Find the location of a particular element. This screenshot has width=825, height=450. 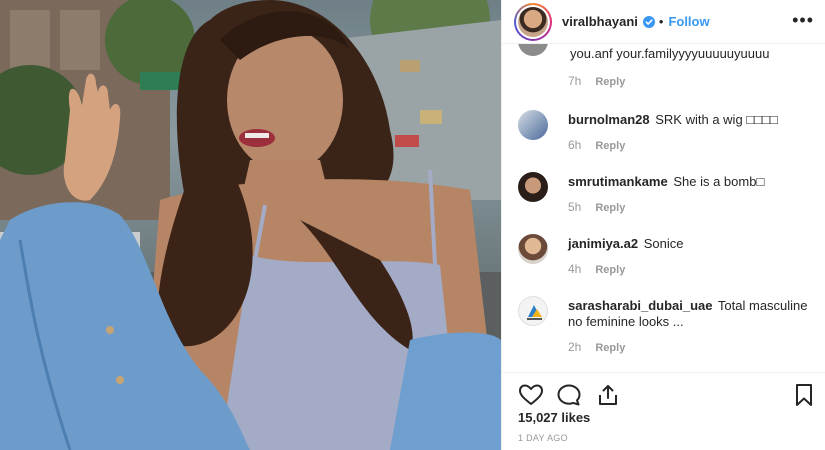

comment-text-row: you.anf your.familyyyyuuuuuyuuuu is located at coordinates (693, 54).